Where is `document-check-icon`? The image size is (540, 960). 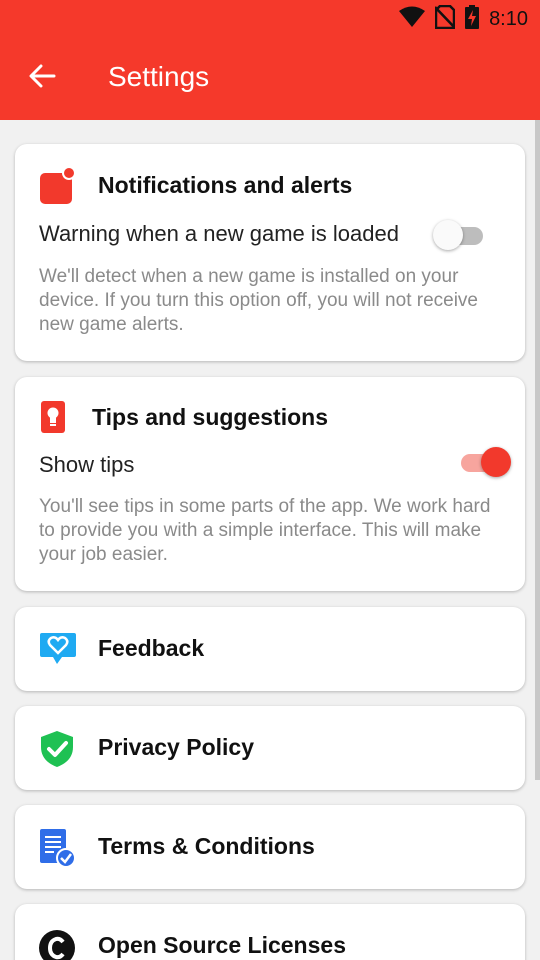 document-check-icon is located at coordinates (57, 848).